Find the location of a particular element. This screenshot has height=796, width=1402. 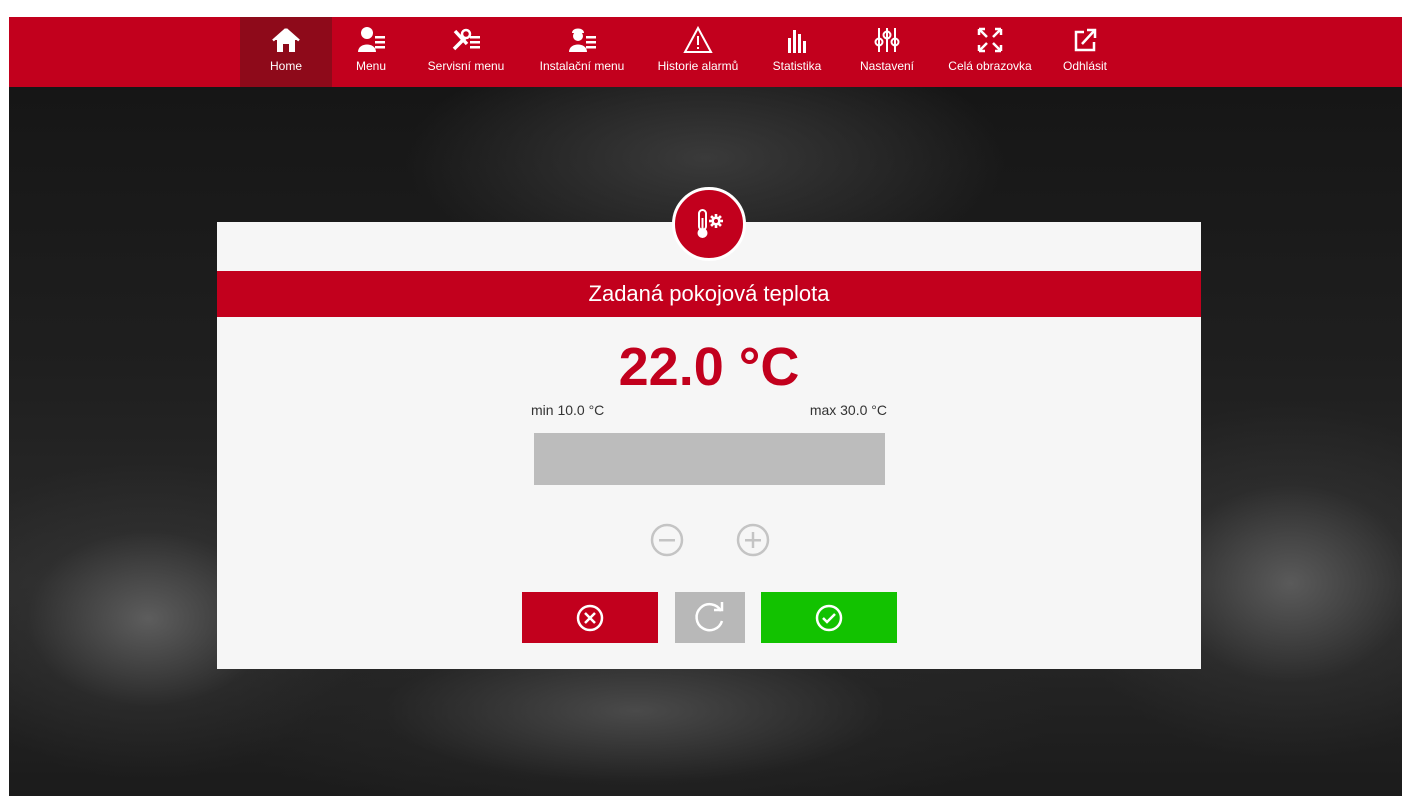

statistics-icon is located at coordinates (797, 41).